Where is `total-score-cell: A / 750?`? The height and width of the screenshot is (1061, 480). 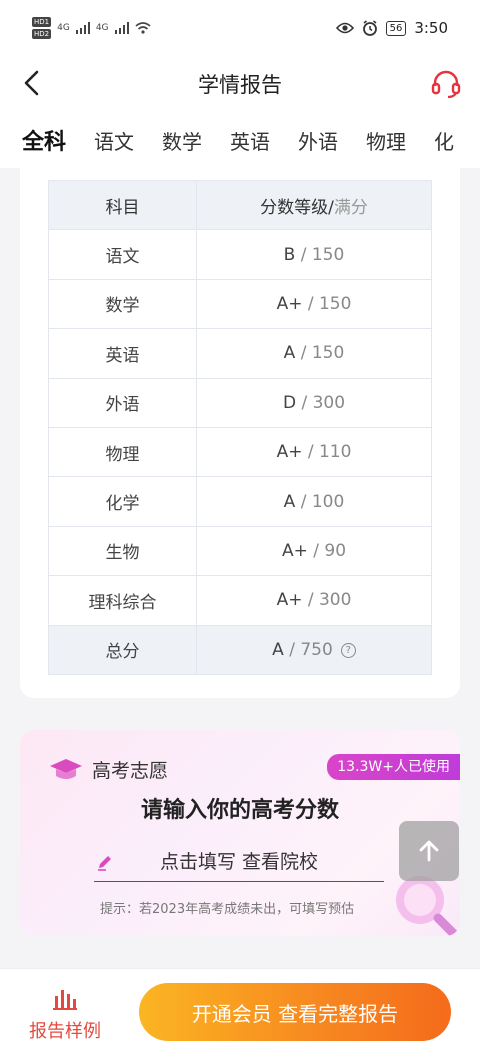 total-score-cell: A / 750? is located at coordinates (314, 649).